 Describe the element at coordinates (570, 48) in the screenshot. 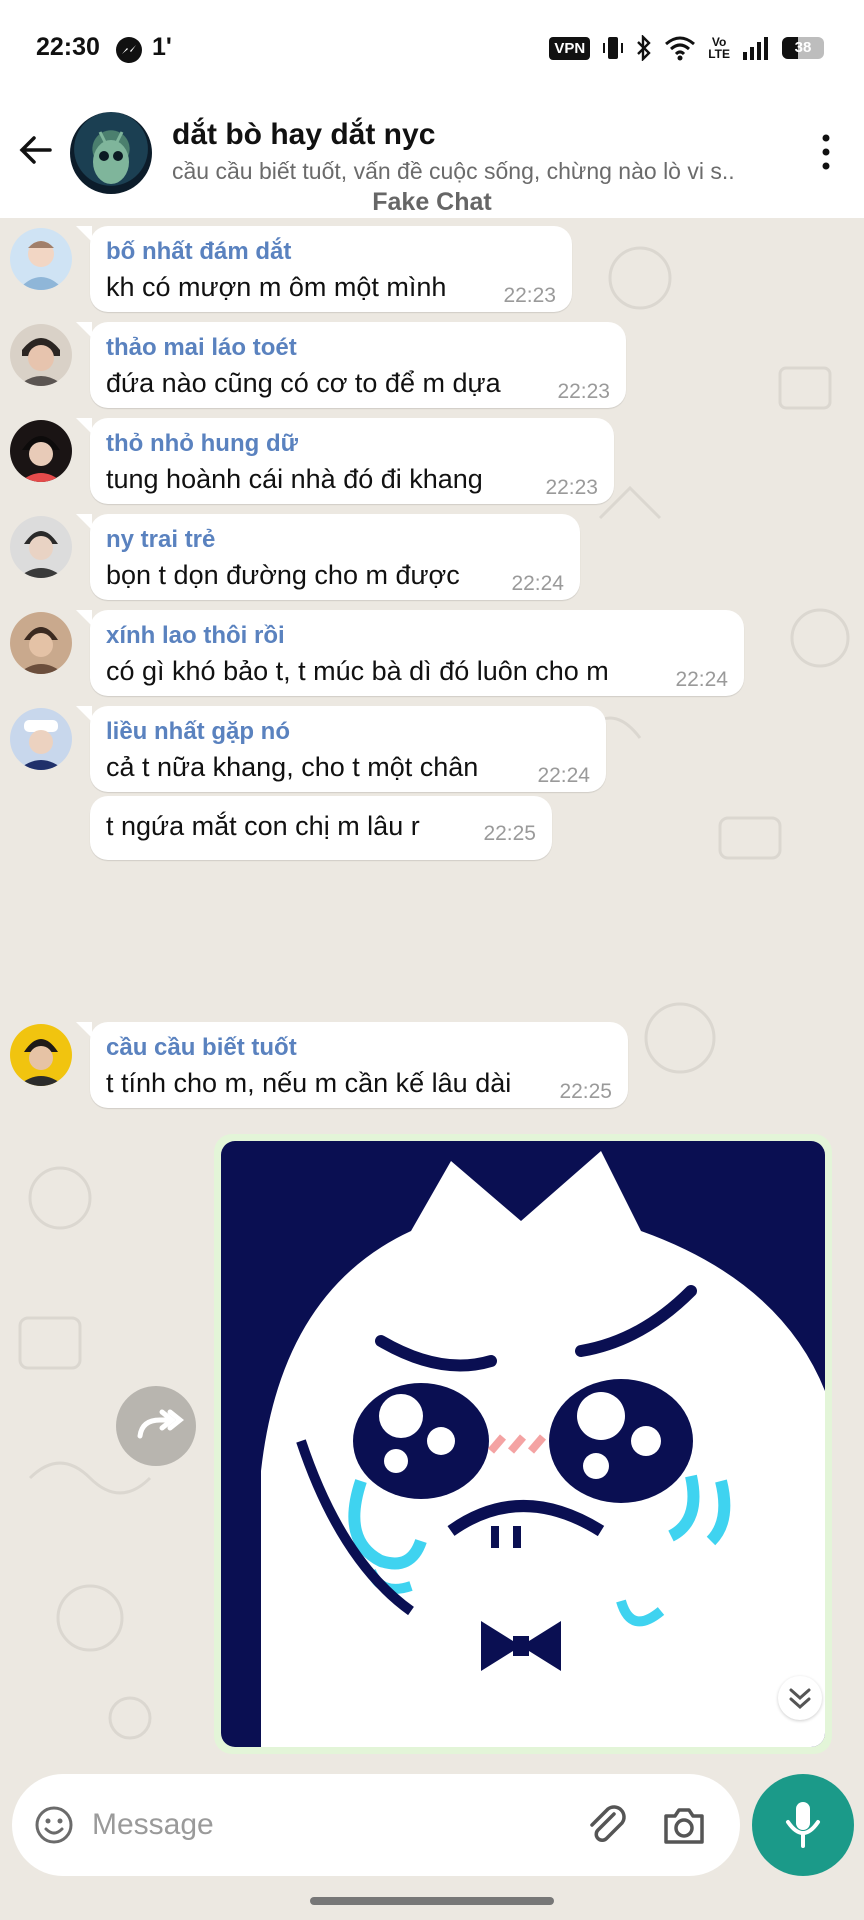

I see `vpn-icon: VPN` at that location.